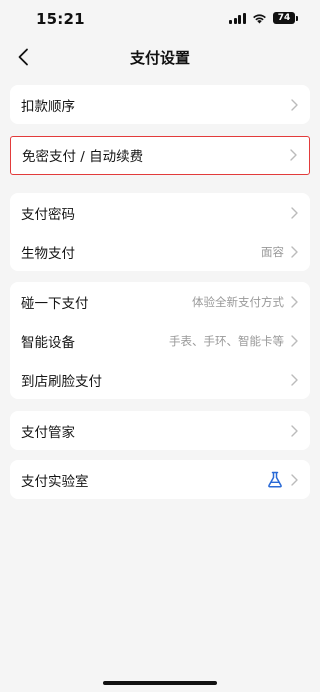 The width and height of the screenshot is (320, 692). Describe the element at coordinates (160, 683) in the screenshot. I see `home-indicator` at that location.